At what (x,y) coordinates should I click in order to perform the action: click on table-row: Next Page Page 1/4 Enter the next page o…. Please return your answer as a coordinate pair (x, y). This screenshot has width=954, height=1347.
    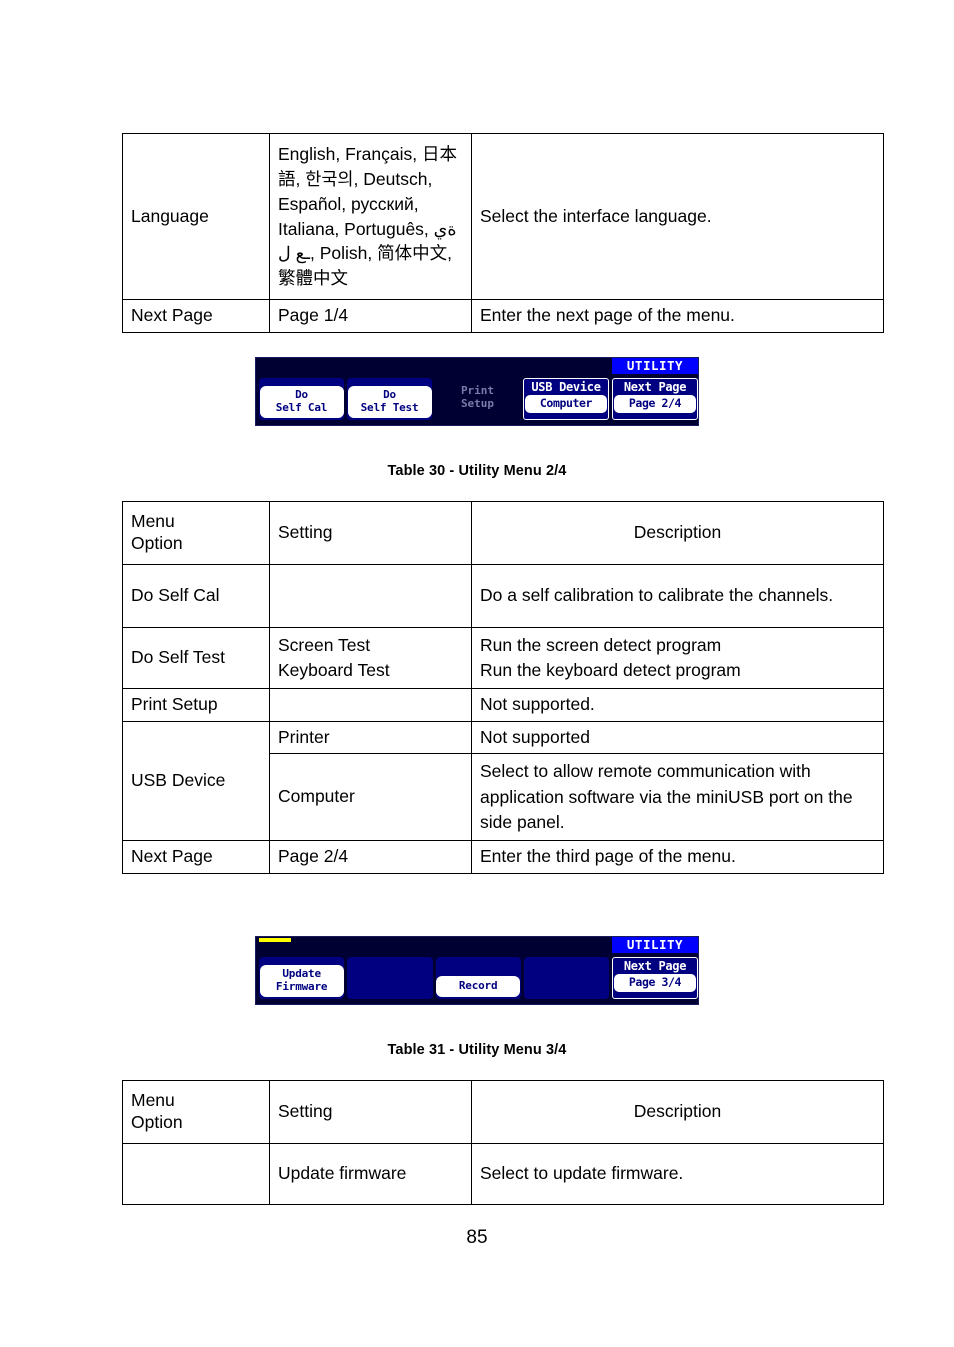
    Looking at the image, I should click on (503, 316).